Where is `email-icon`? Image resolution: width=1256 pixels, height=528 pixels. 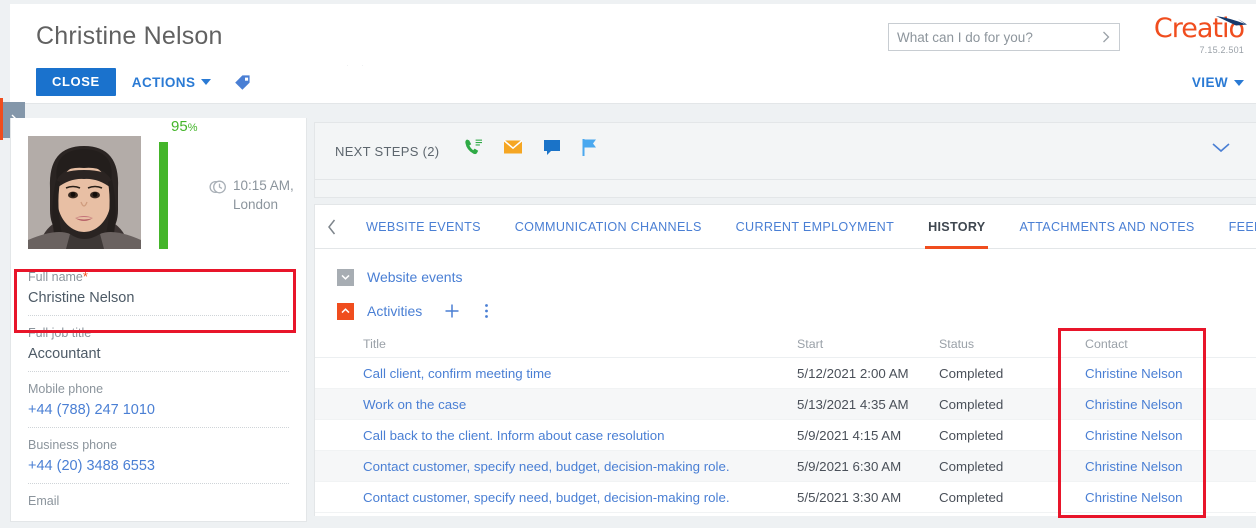 email-icon is located at coordinates (513, 147).